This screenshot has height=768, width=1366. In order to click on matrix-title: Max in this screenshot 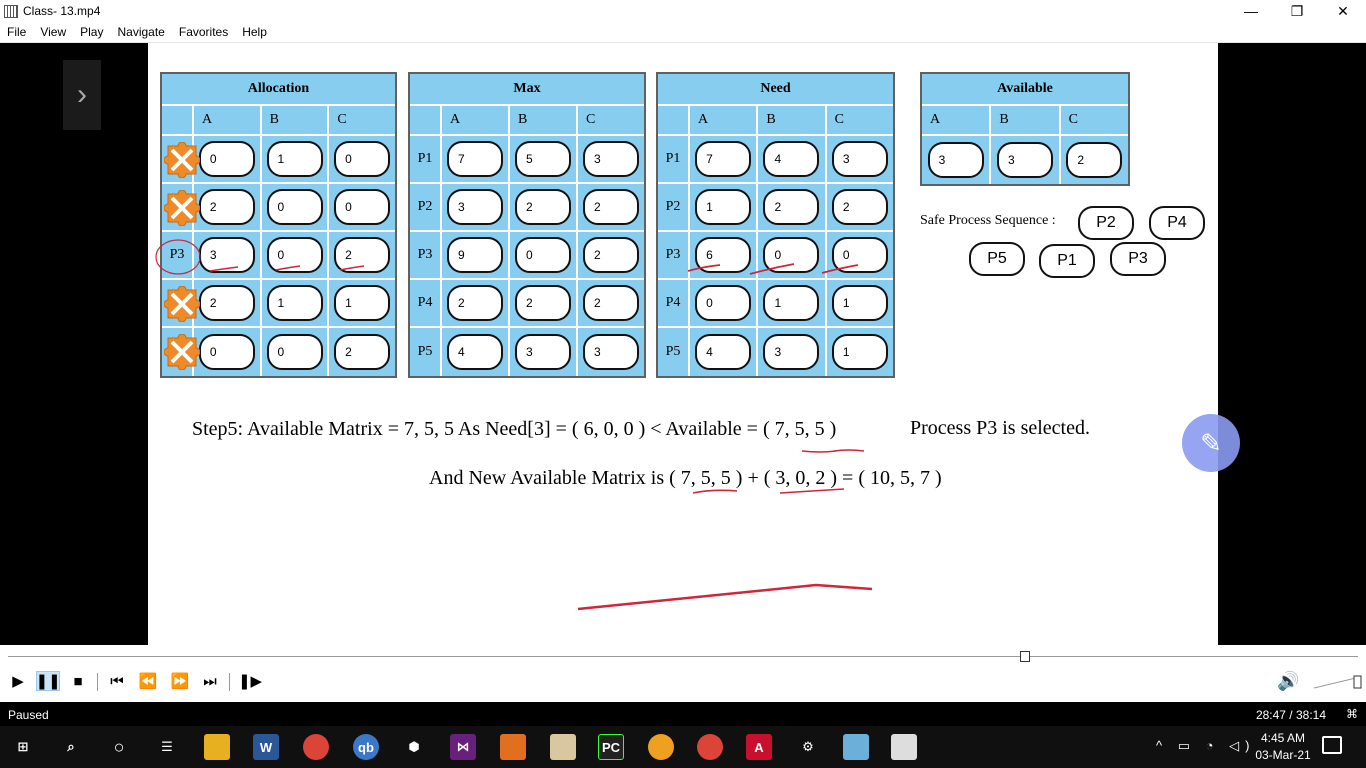, I will do `click(527, 90)`.